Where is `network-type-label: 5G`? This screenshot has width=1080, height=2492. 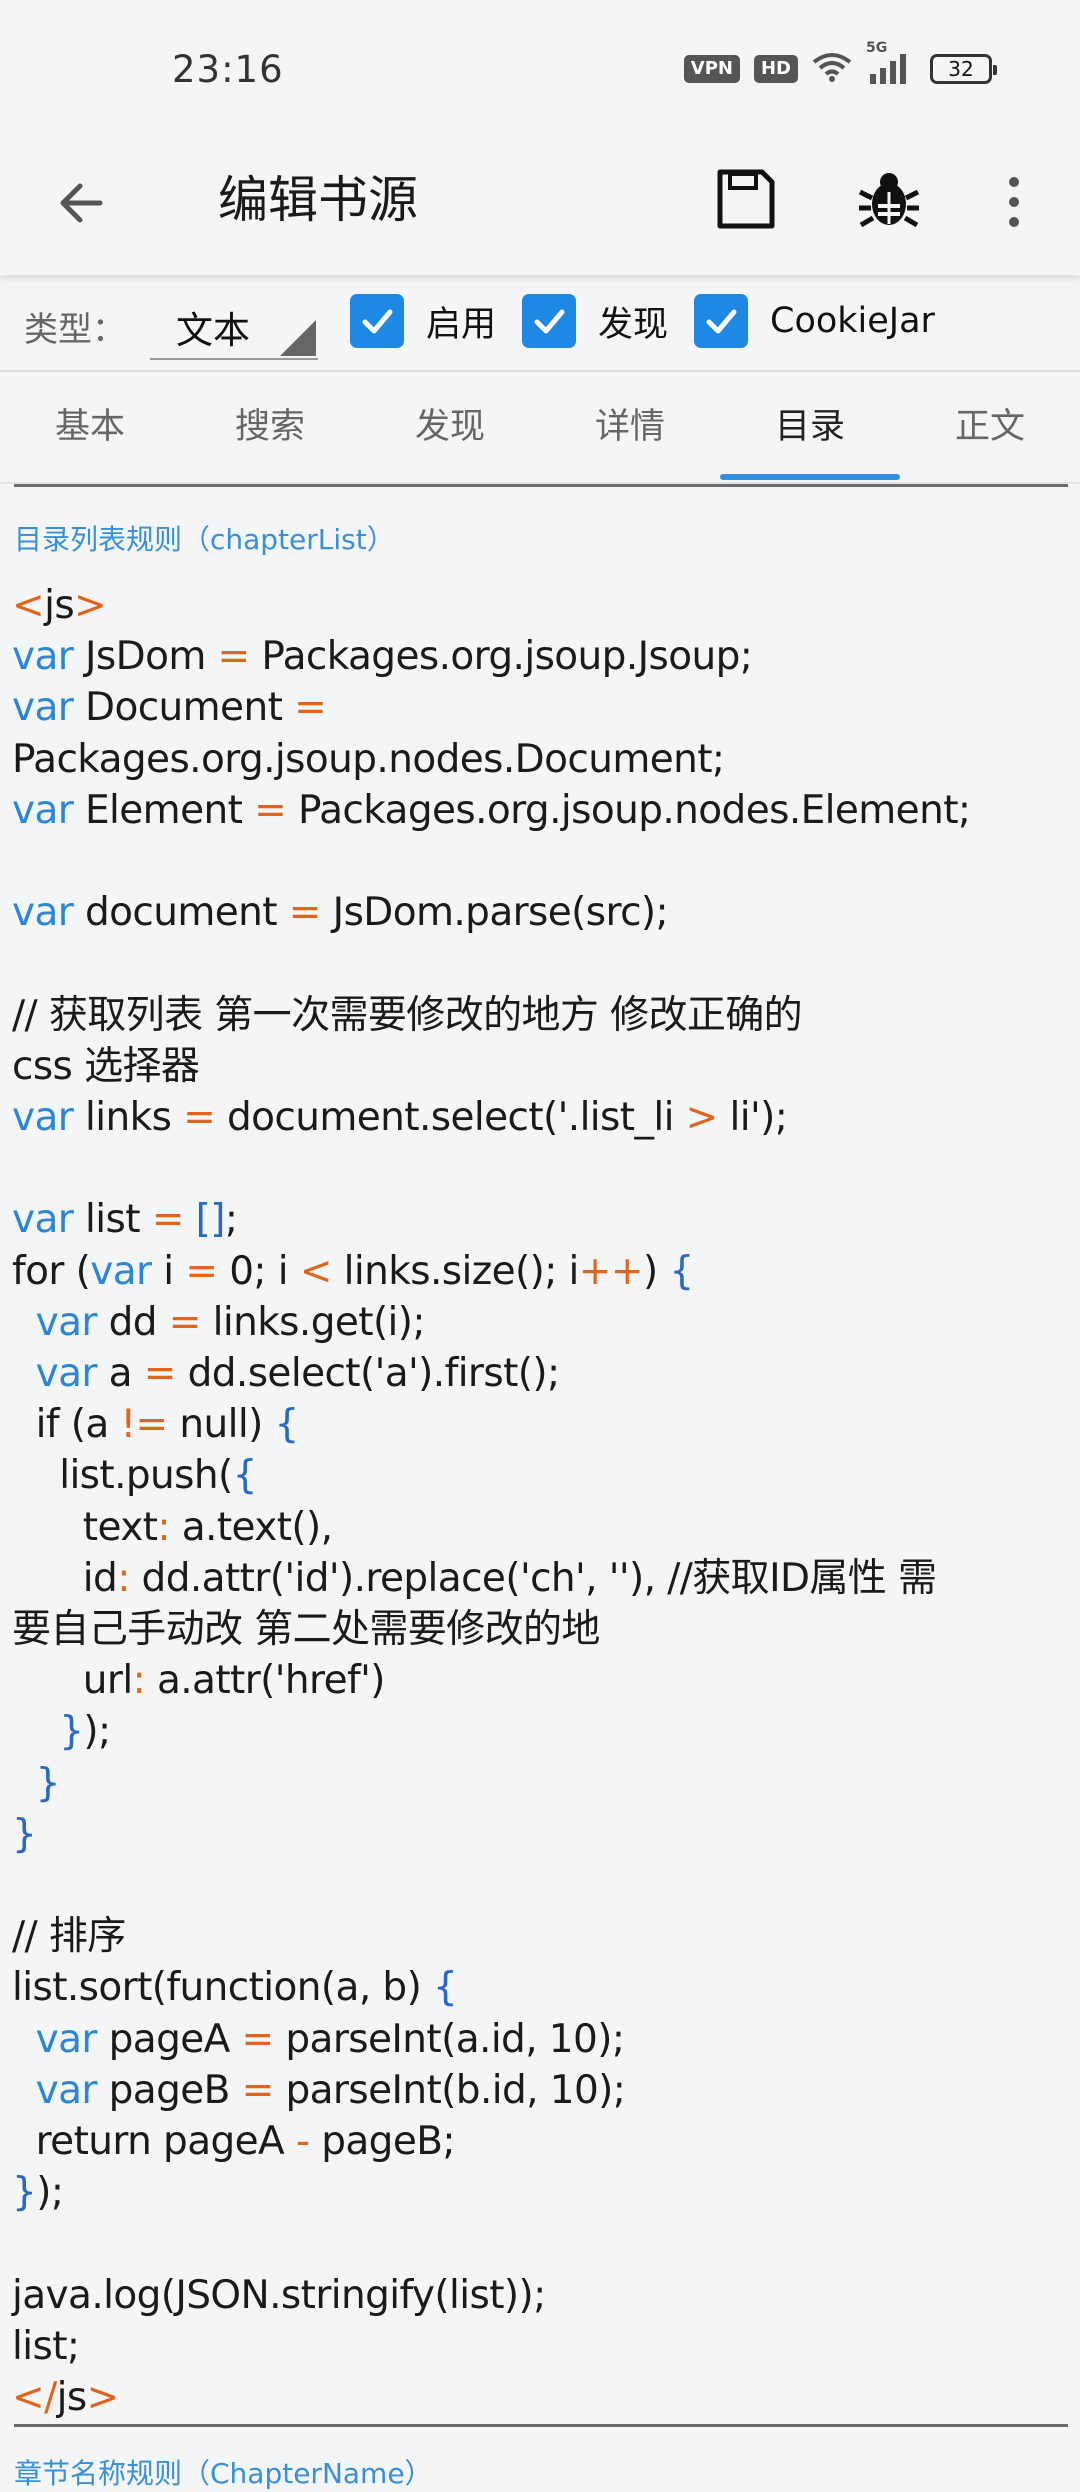 network-type-label: 5G is located at coordinates (877, 48).